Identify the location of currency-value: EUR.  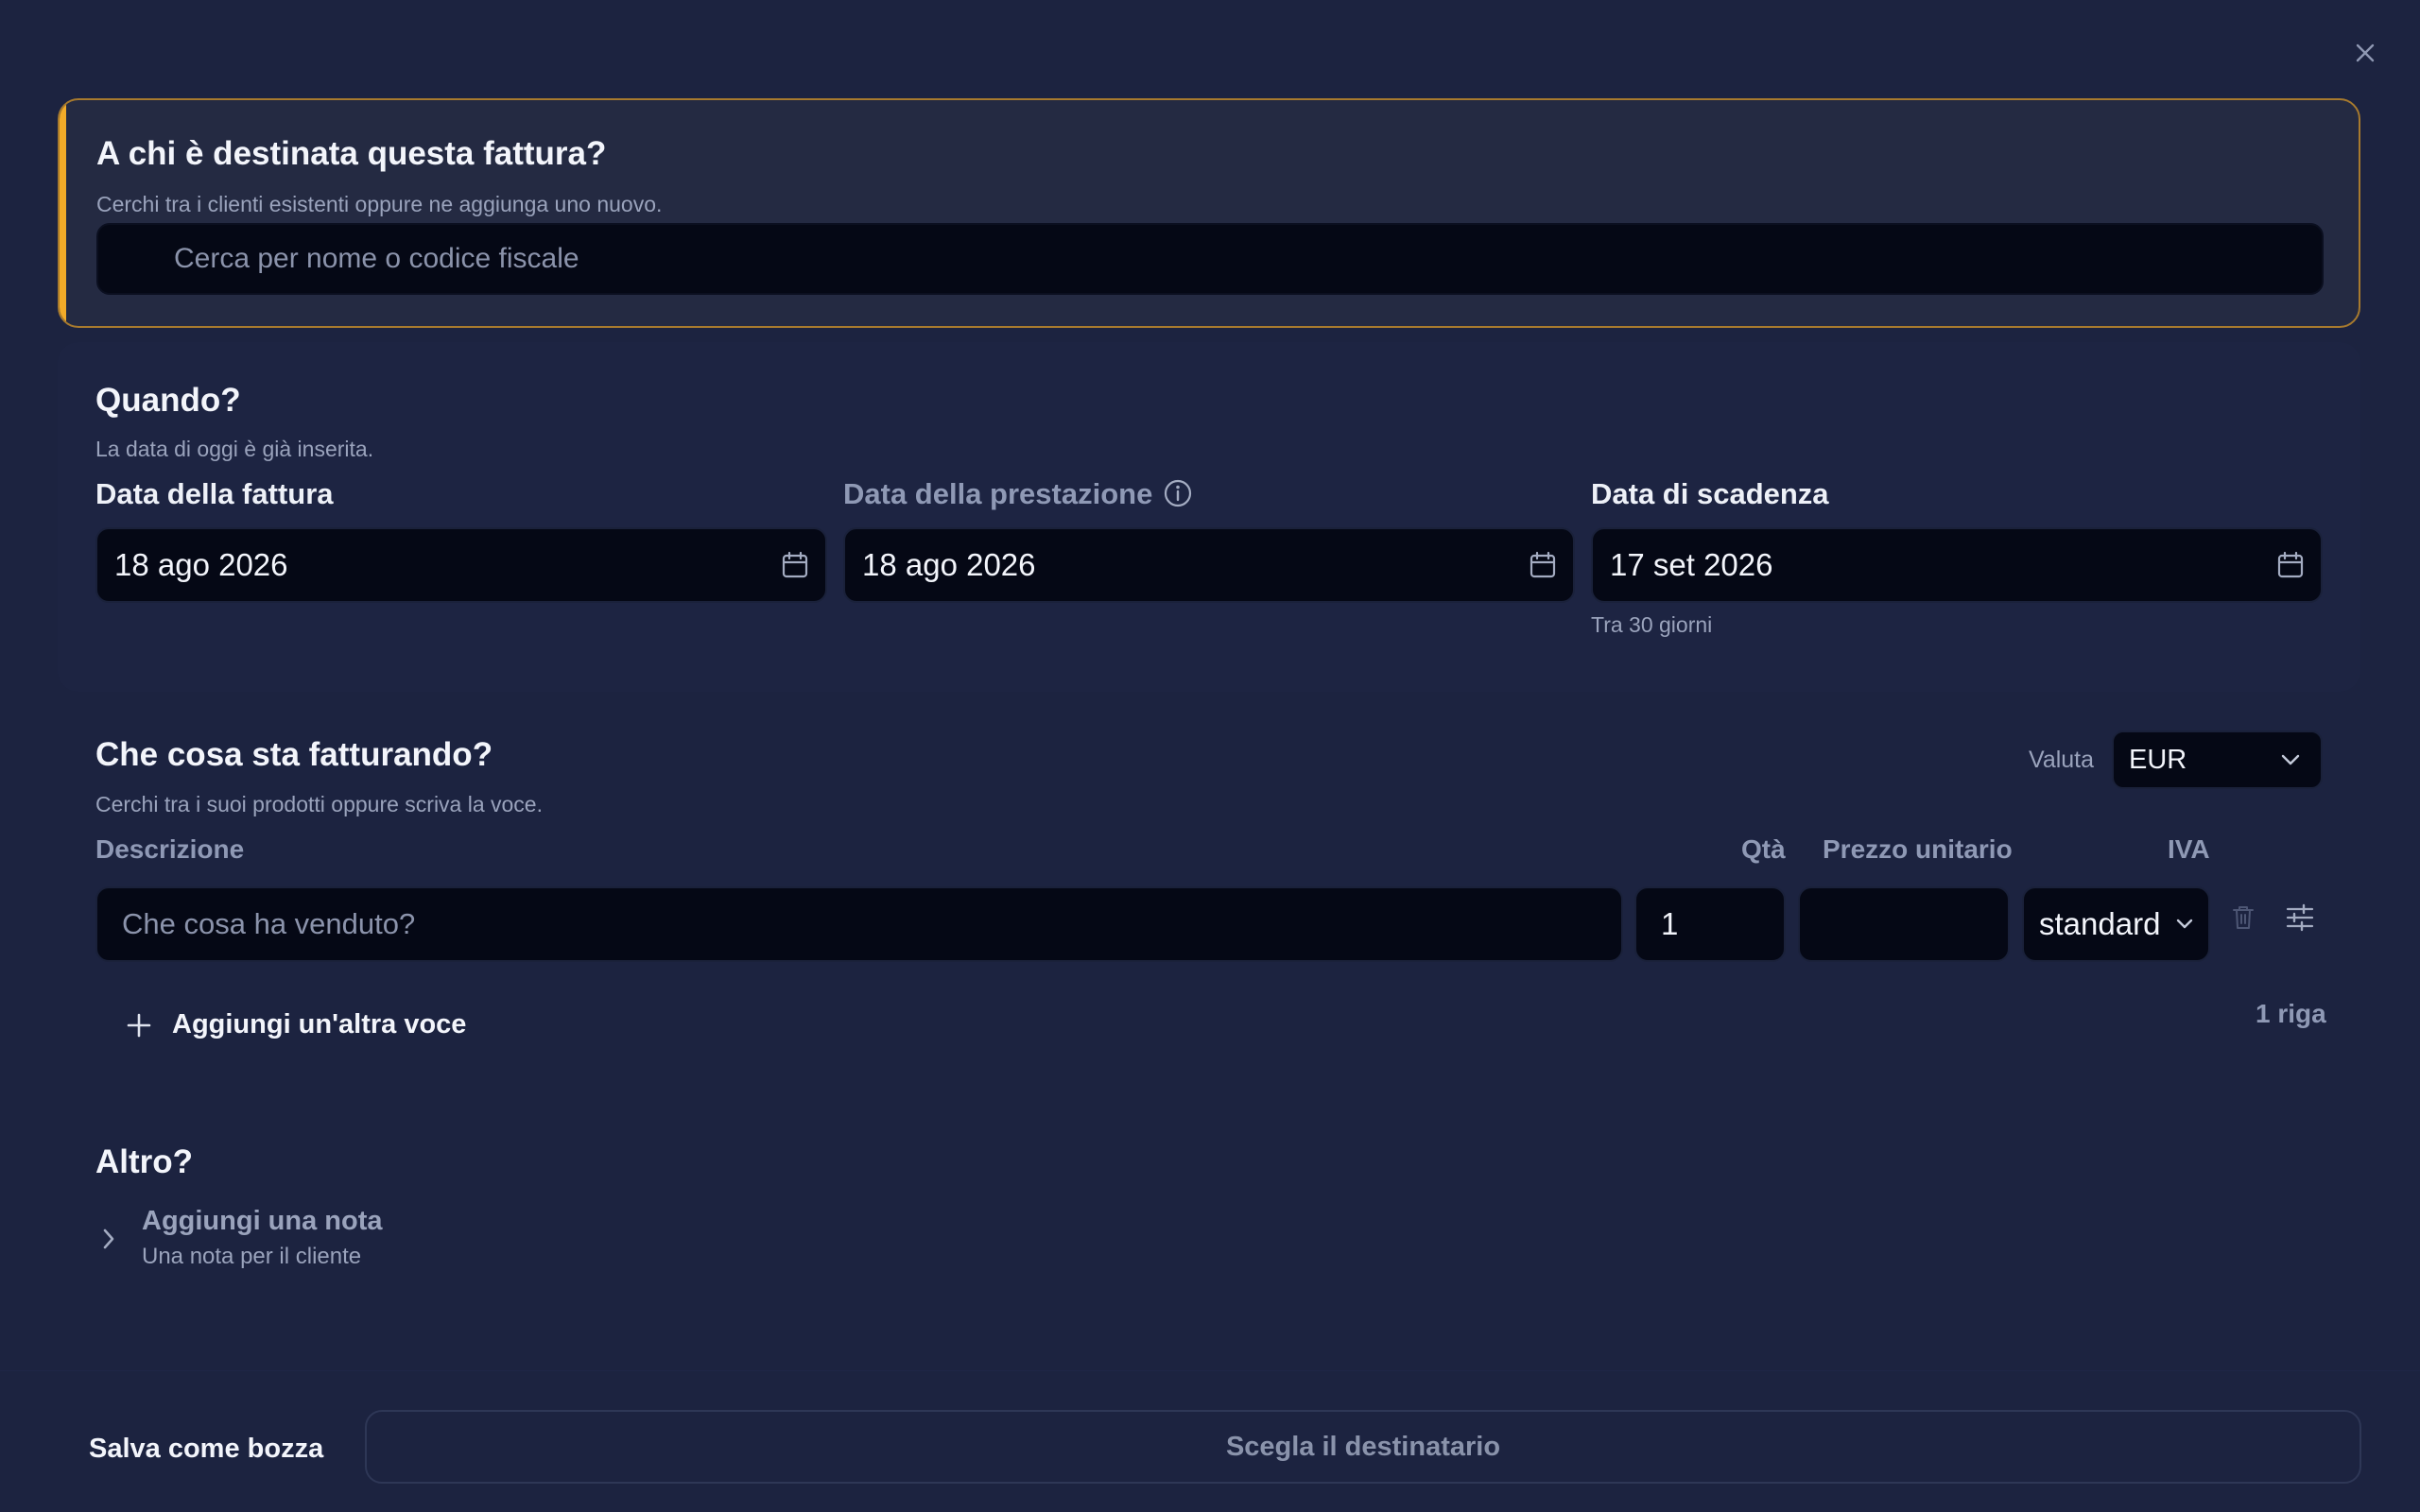
(2158, 759).